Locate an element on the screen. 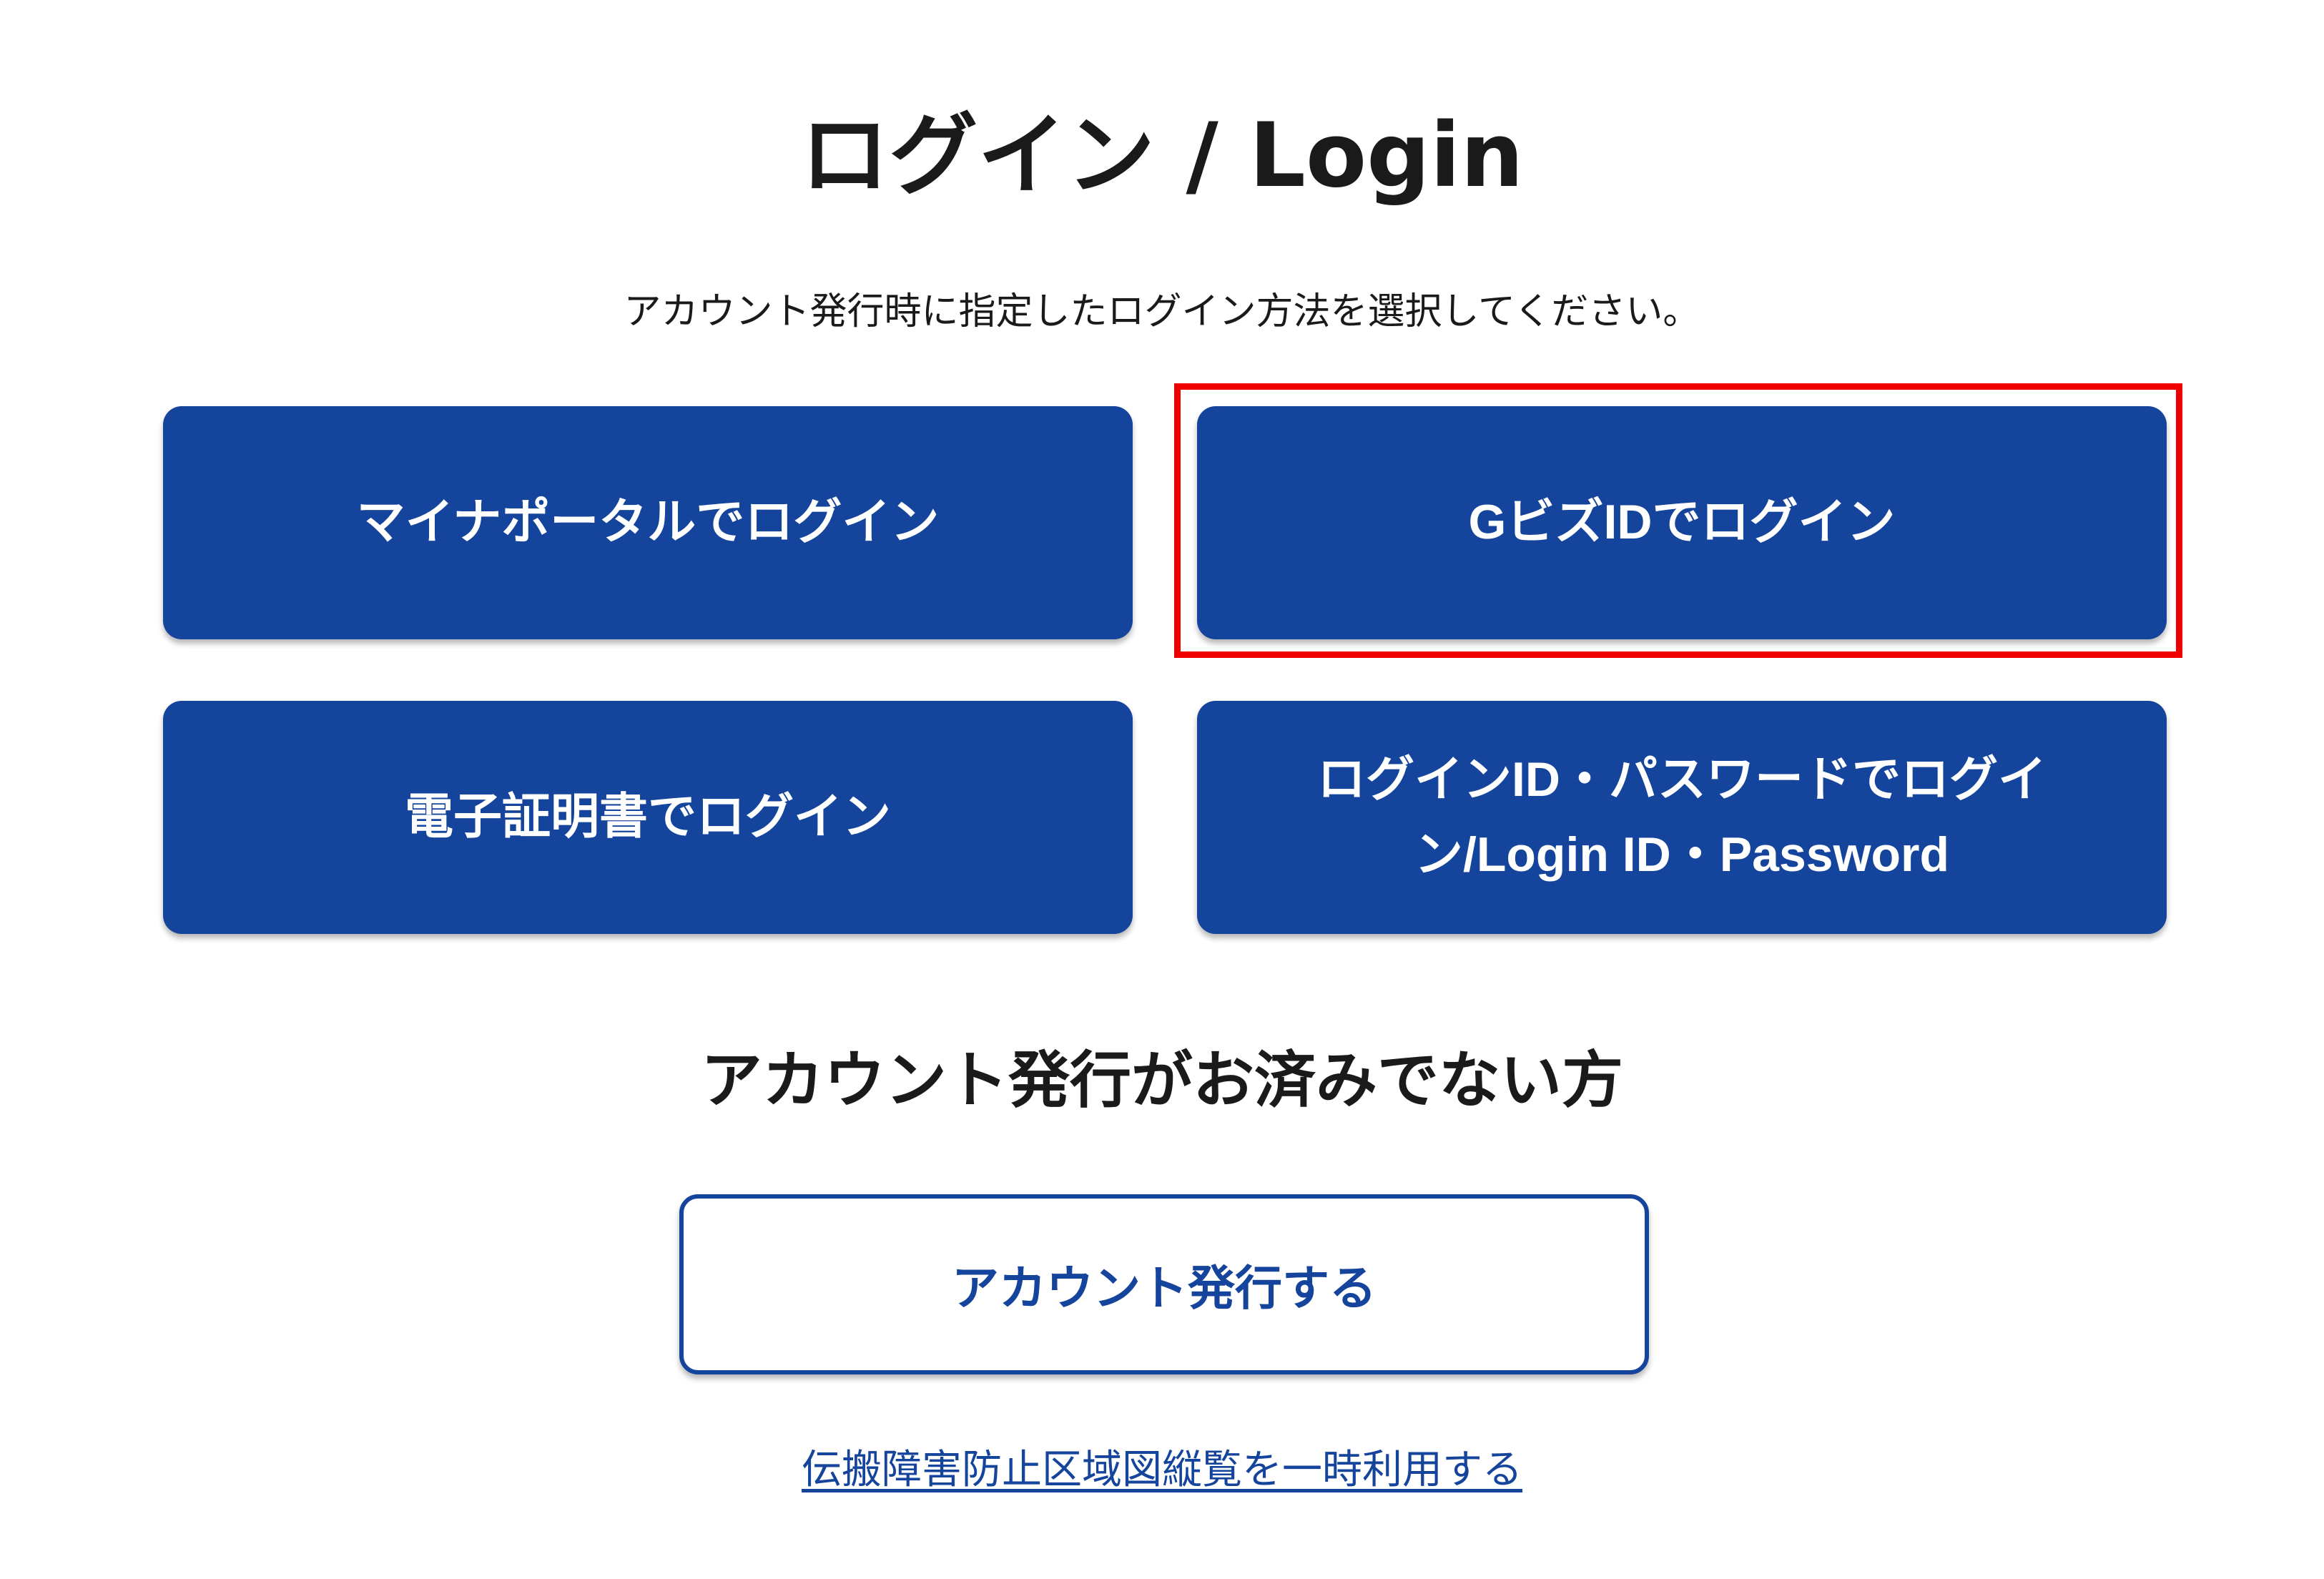  myna-portal-login-button: マイナポータルでログイン is located at coordinates (648, 522).